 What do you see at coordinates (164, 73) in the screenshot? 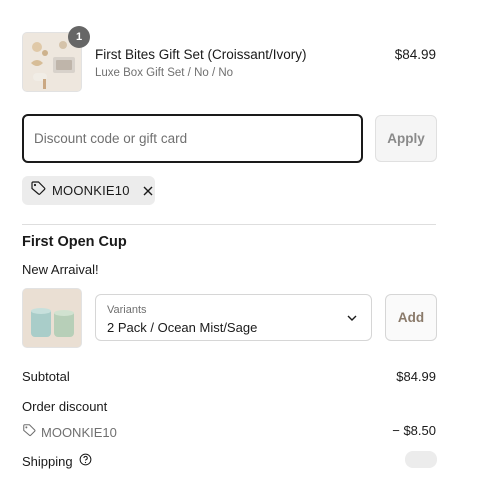
I see `product-variant: Luxe Box Gift Set / No / No` at bounding box center [164, 73].